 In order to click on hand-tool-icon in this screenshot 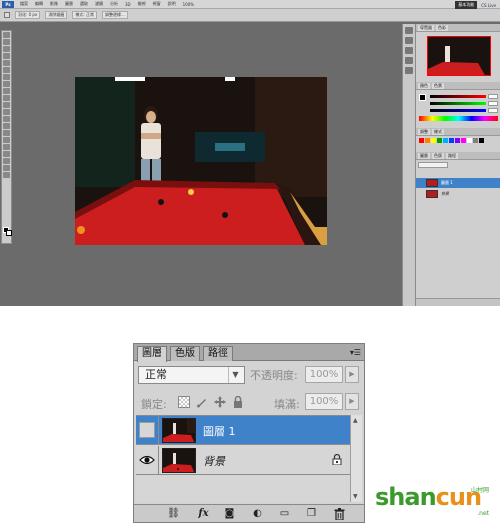, I will do `click(6, 168)`.